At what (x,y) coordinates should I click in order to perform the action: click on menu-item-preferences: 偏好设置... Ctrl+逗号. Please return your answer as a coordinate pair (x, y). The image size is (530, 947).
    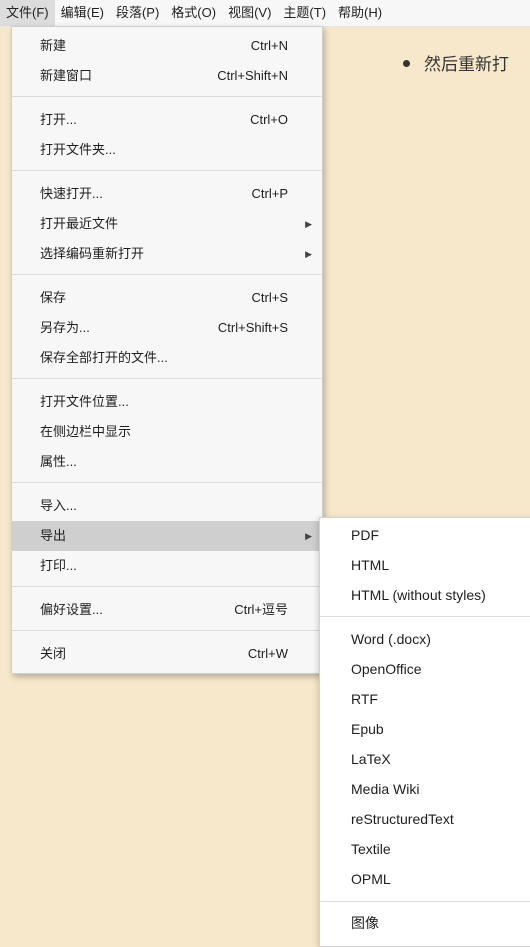
    Looking at the image, I should click on (167, 610).